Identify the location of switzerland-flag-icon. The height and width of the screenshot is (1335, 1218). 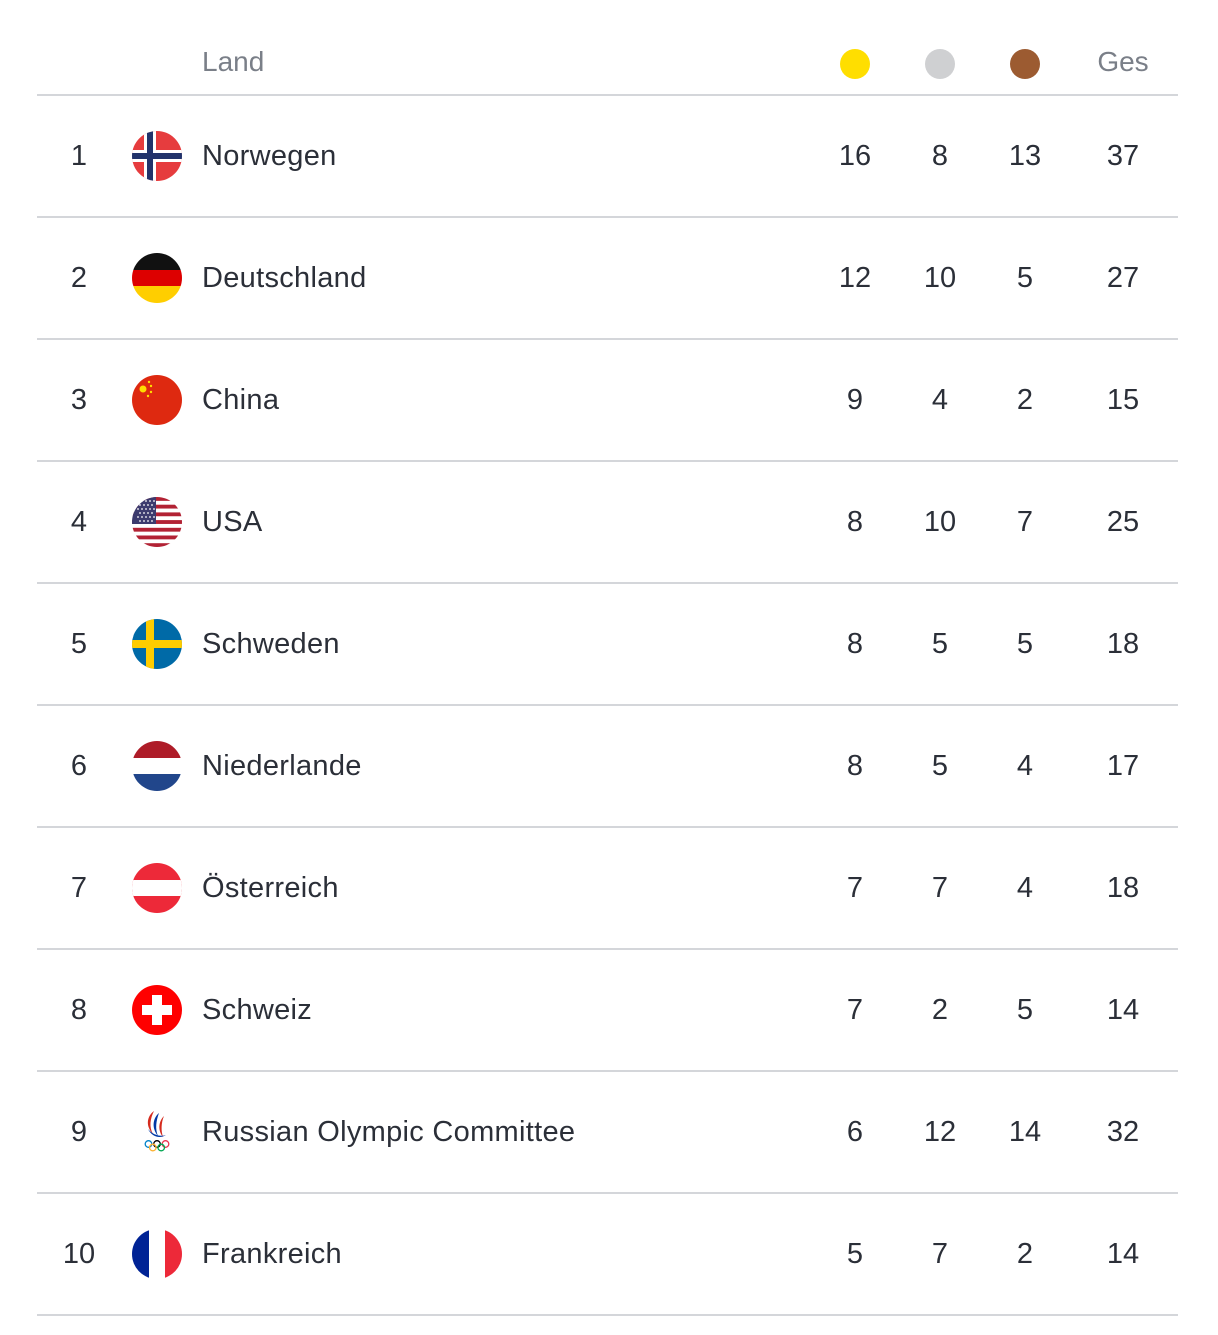
(157, 1010).